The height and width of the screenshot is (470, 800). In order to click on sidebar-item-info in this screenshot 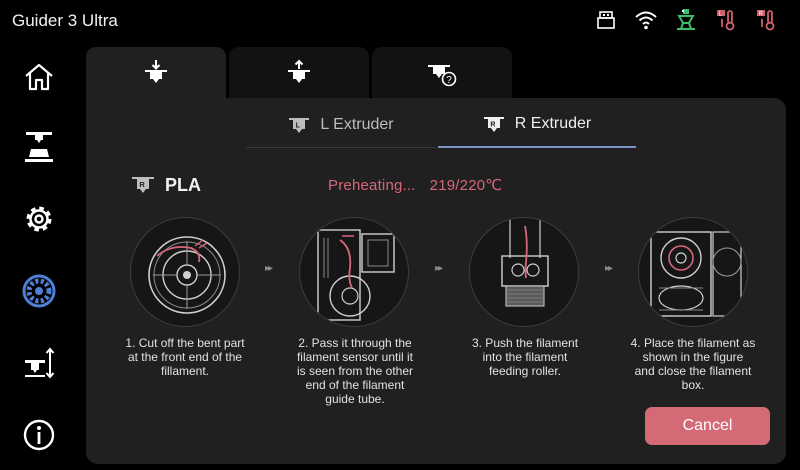, I will do `click(39, 435)`.